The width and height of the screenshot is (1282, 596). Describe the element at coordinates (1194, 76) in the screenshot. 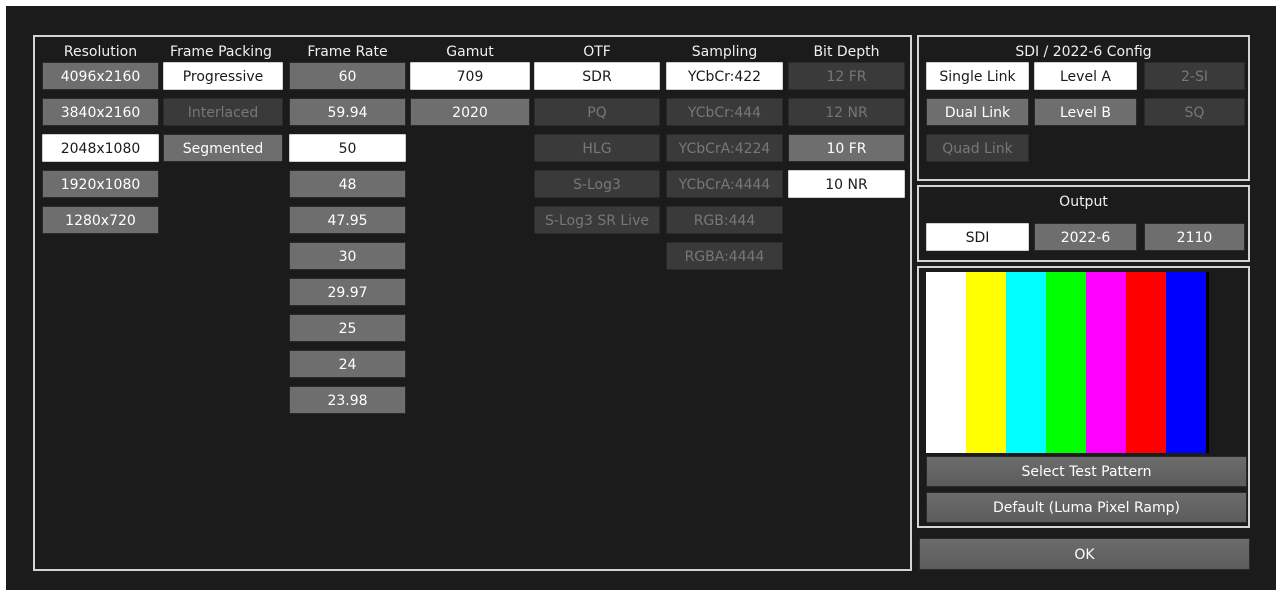

I see `sdi-mode-option: 2-SI` at that location.